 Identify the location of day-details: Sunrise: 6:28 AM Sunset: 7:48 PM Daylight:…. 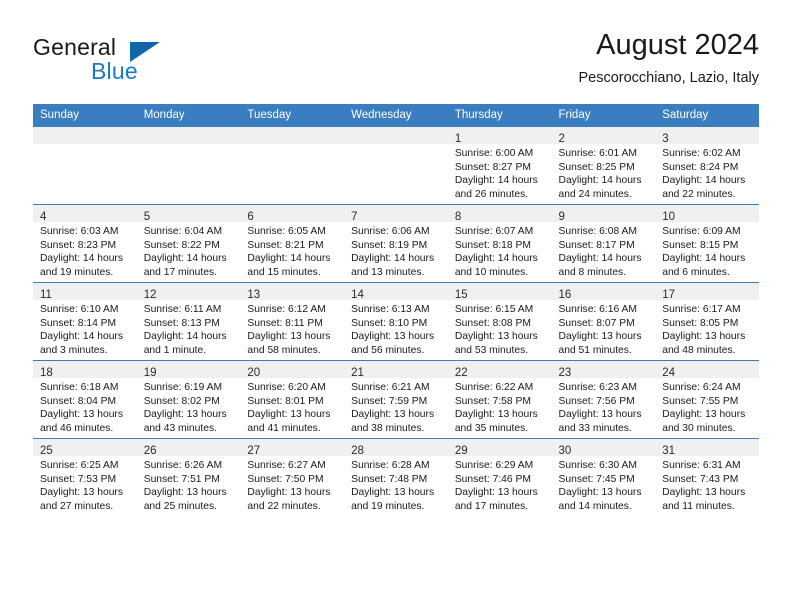
(396, 484).